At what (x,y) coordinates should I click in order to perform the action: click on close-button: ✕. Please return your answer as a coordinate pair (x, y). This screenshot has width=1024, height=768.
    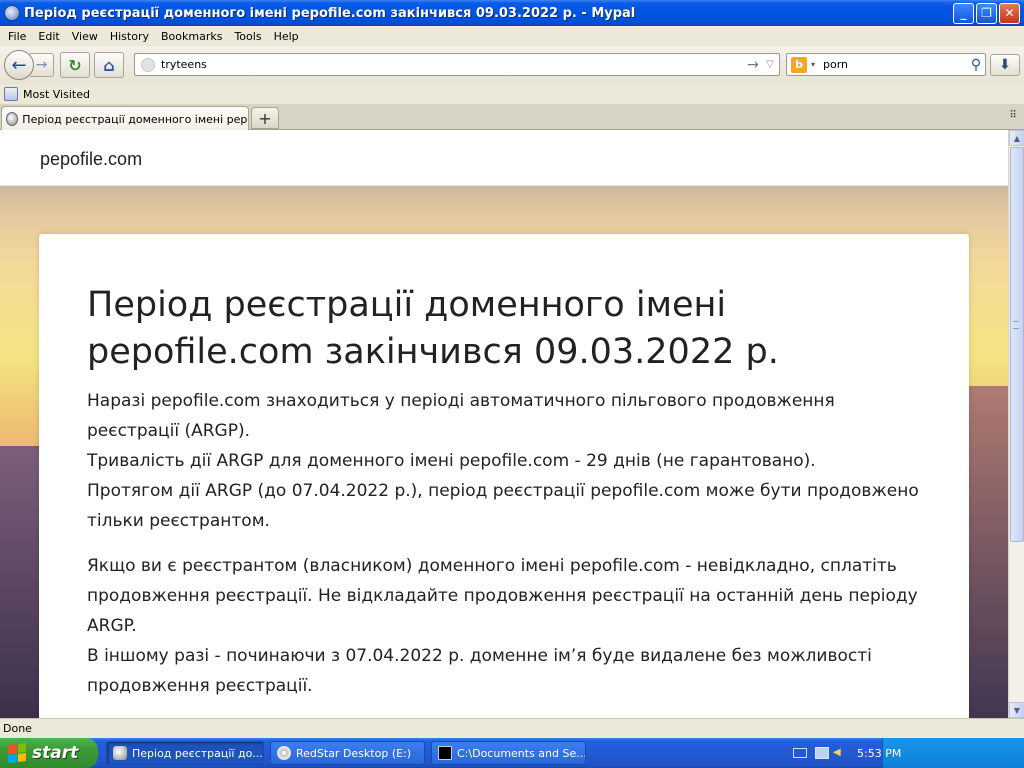
    Looking at the image, I should click on (1009, 13).